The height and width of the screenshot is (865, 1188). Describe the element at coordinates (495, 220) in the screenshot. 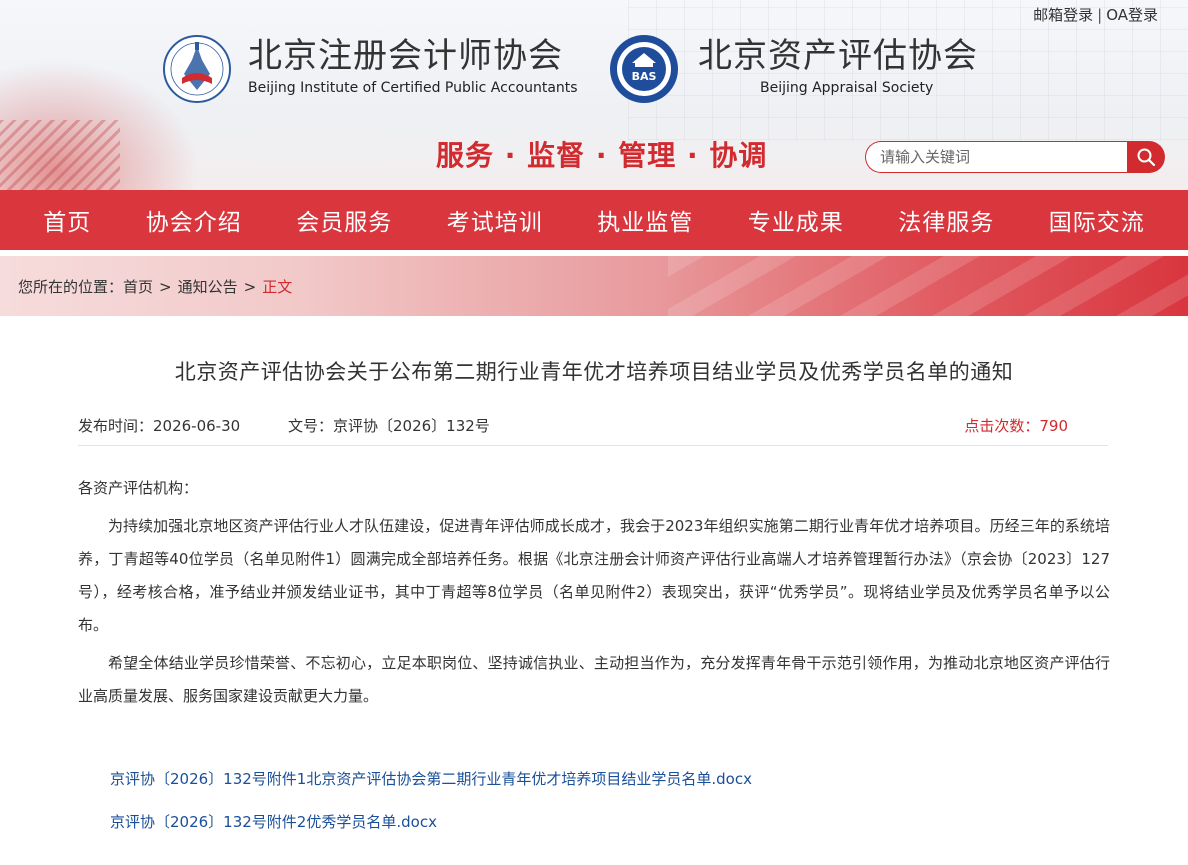

I see `nav-item-exam-training: 考试培训` at that location.